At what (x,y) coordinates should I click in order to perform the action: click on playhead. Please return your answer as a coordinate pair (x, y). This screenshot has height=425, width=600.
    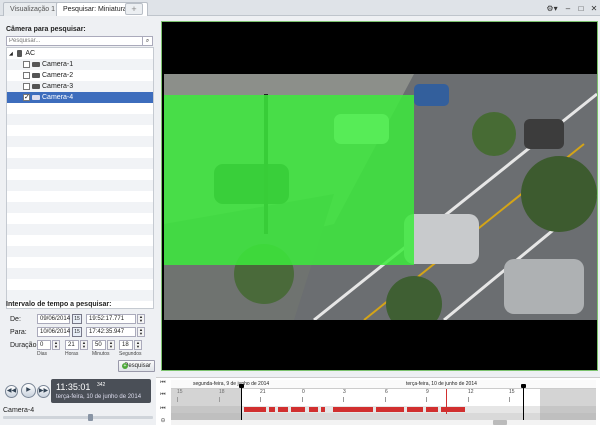
    Looking at the image, I should click on (446, 401).